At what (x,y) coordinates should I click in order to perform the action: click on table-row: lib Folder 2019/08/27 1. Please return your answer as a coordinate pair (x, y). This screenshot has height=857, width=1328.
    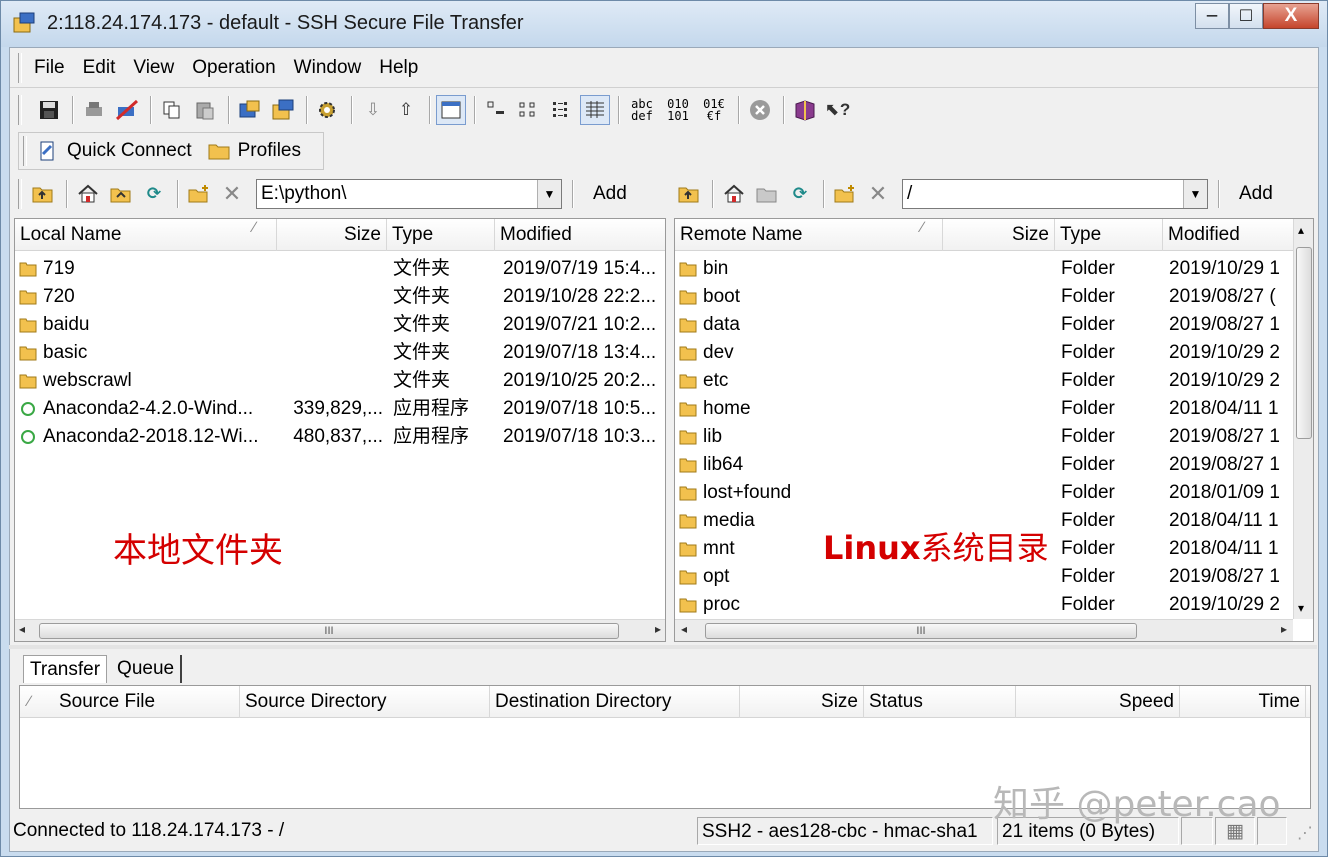
    Looking at the image, I should click on (984, 437).